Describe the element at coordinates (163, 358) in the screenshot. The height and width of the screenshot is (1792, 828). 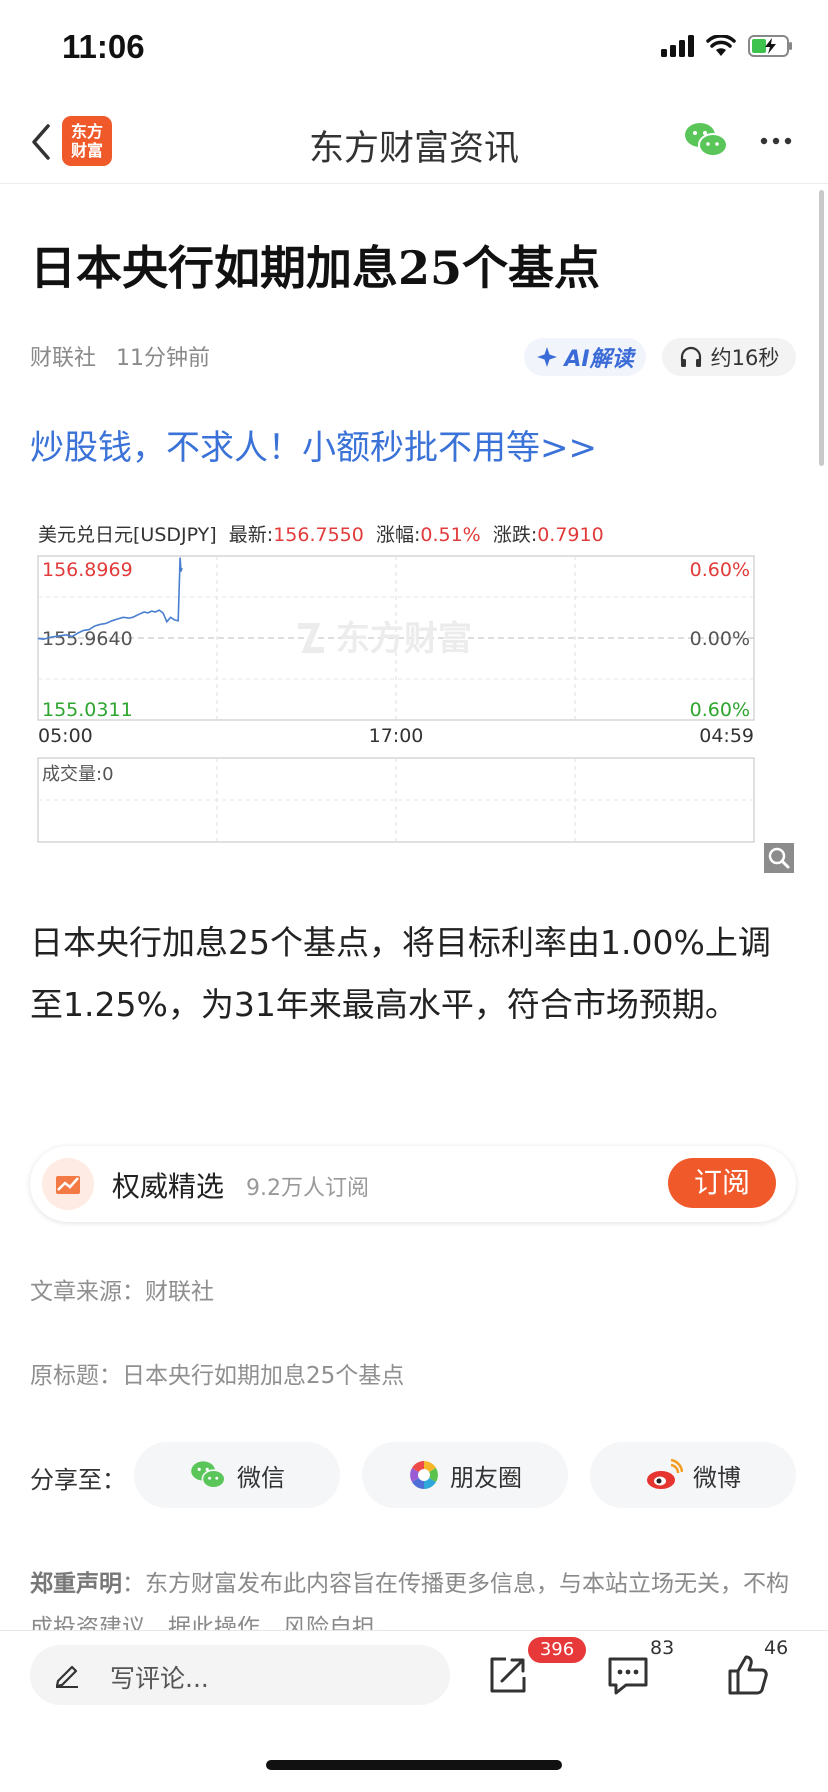
I see `article-time: 11分钟前` at that location.